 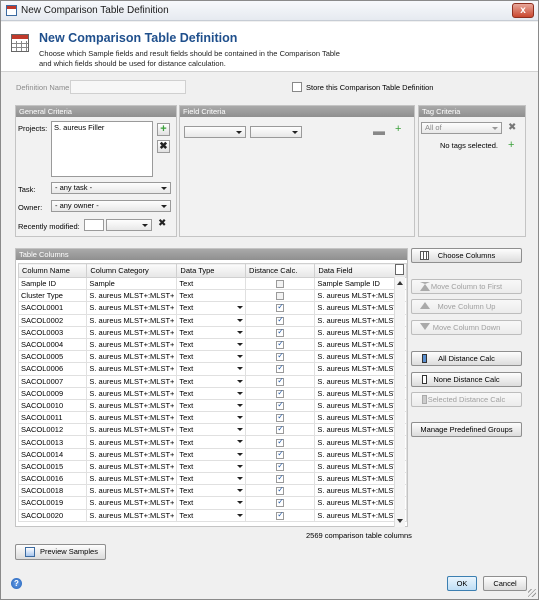 I want to click on column-header-category: Column Category, so click(x=132, y=270).